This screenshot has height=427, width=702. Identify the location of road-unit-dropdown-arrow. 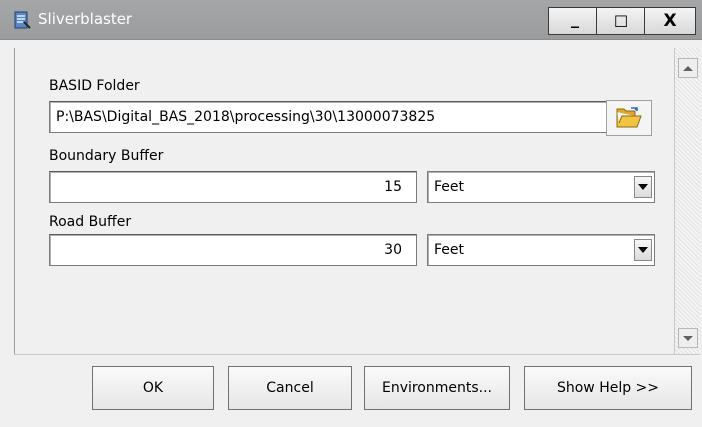
(643, 250).